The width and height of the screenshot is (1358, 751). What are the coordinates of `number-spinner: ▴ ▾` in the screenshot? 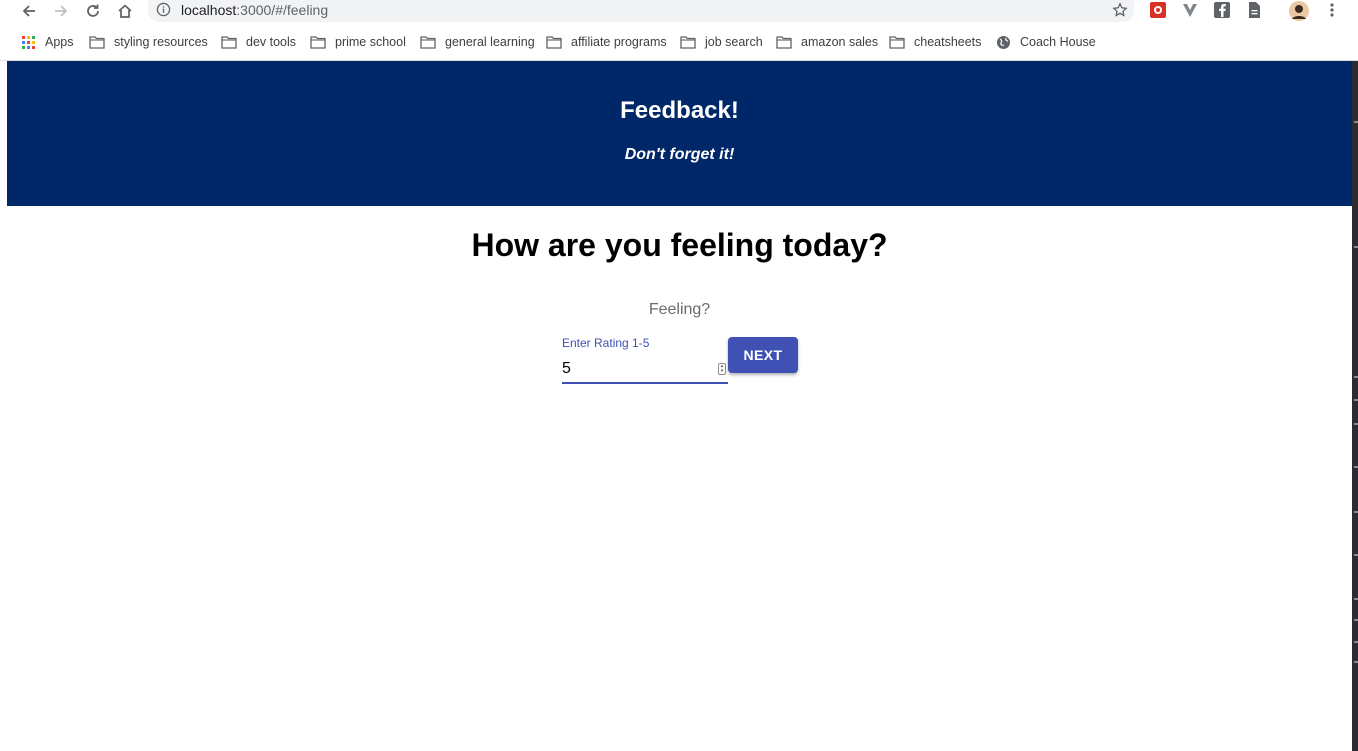 It's located at (722, 369).